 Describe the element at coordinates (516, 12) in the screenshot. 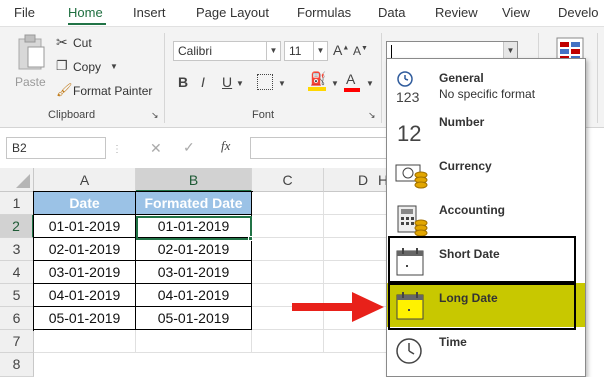

I see `tab-view: View` at that location.